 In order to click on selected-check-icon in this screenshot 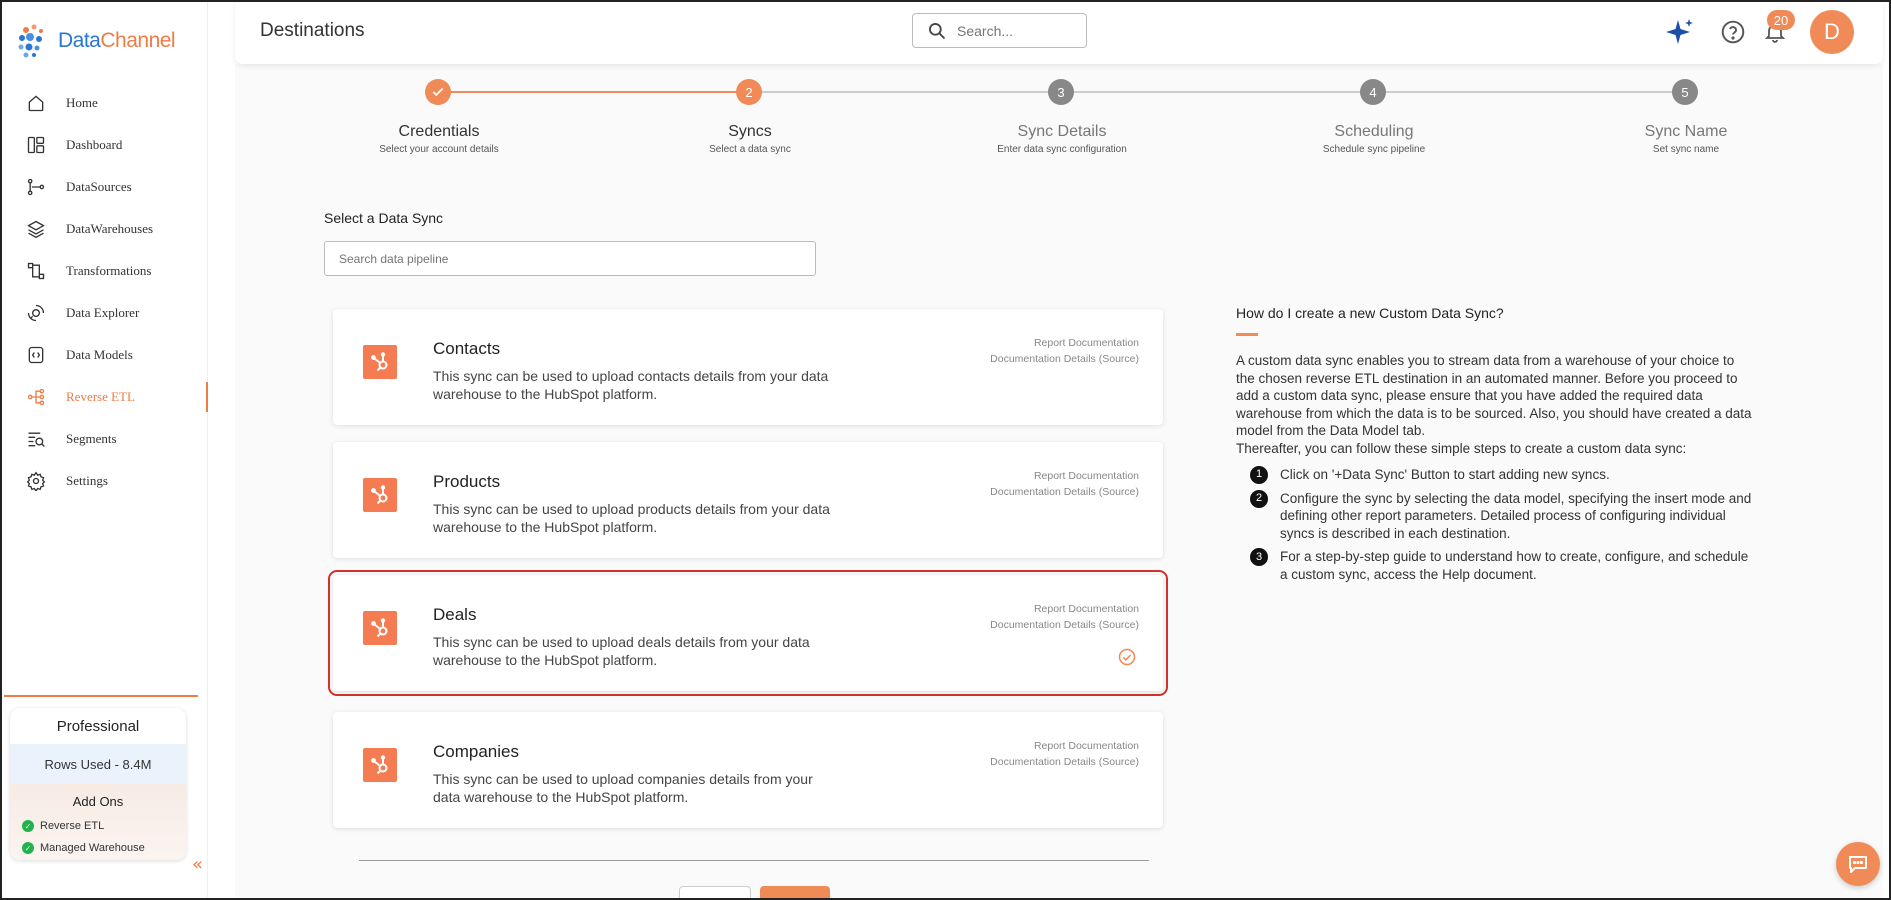, I will do `click(1127, 657)`.